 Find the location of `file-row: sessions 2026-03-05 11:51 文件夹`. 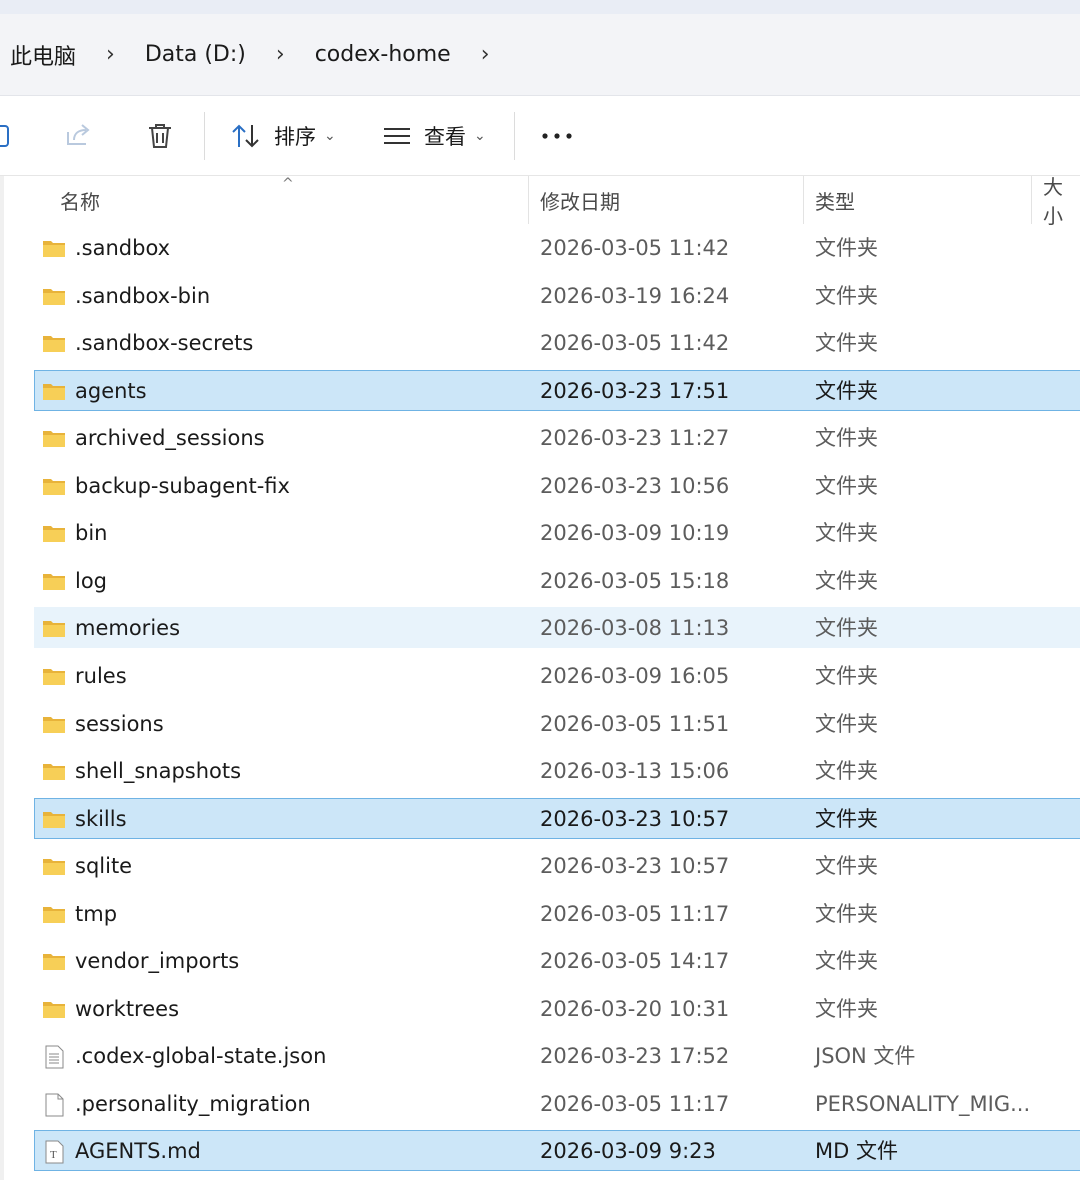

file-row: sessions 2026-03-05 11:51 文件夹 is located at coordinates (557, 723).